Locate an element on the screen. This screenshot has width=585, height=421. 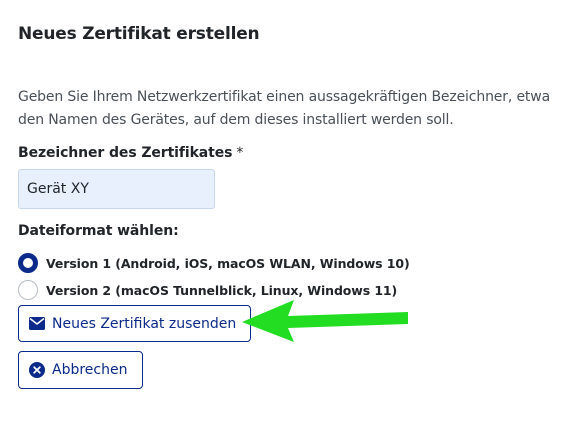
envelope-icon is located at coordinates (37, 323).